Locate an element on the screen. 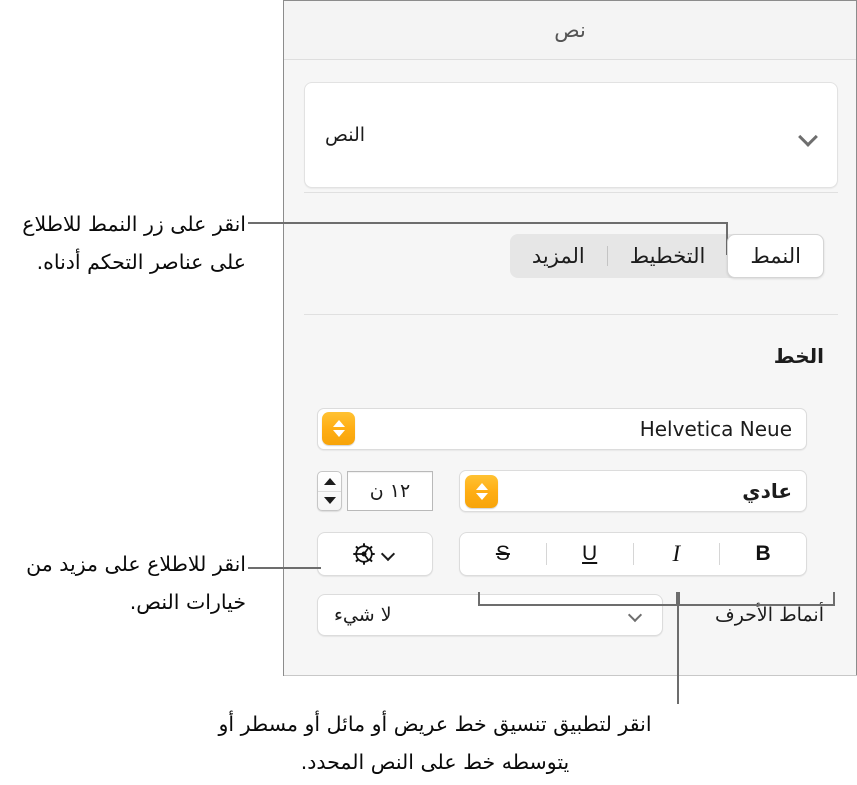  font-family-stepper-icon is located at coordinates (338, 428).